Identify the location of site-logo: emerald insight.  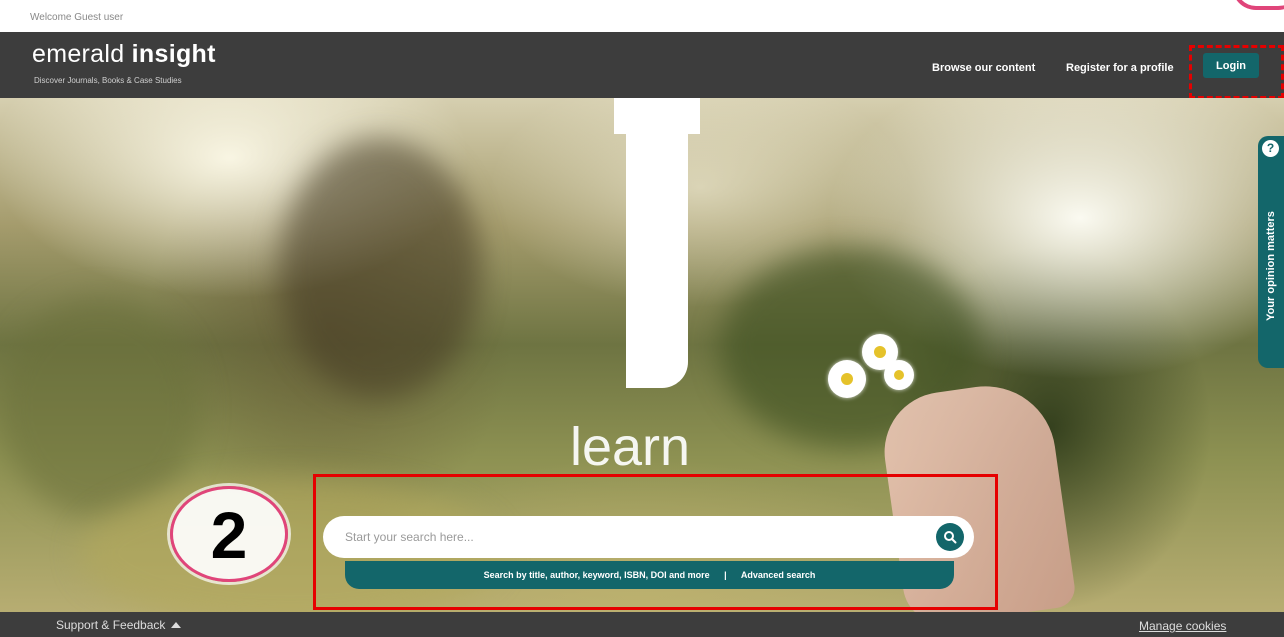
(124, 54).